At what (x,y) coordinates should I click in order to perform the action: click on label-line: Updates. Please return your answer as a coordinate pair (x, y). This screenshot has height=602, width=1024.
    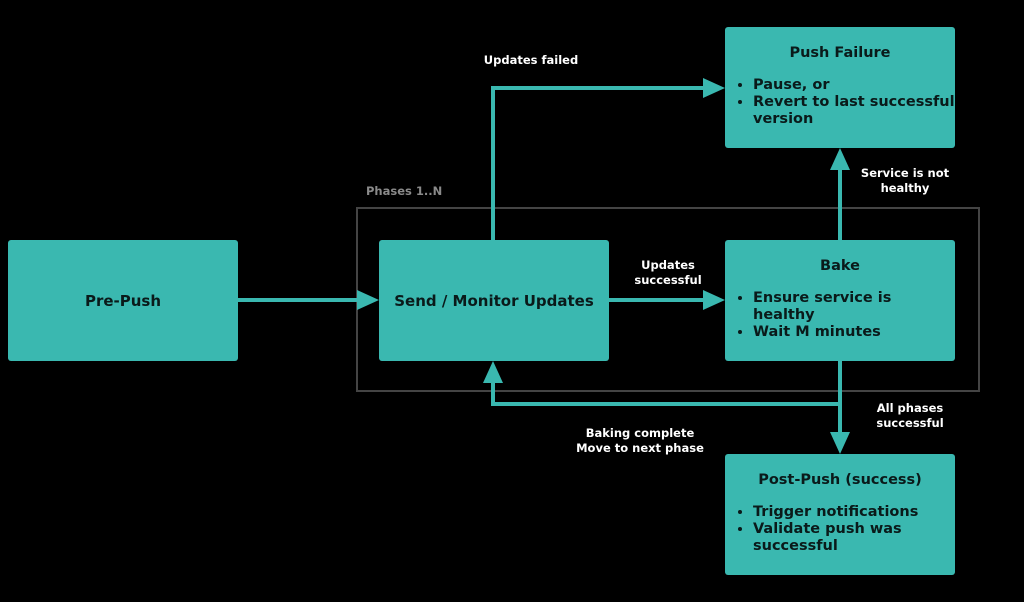
    Looking at the image, I should click on (668, 265).